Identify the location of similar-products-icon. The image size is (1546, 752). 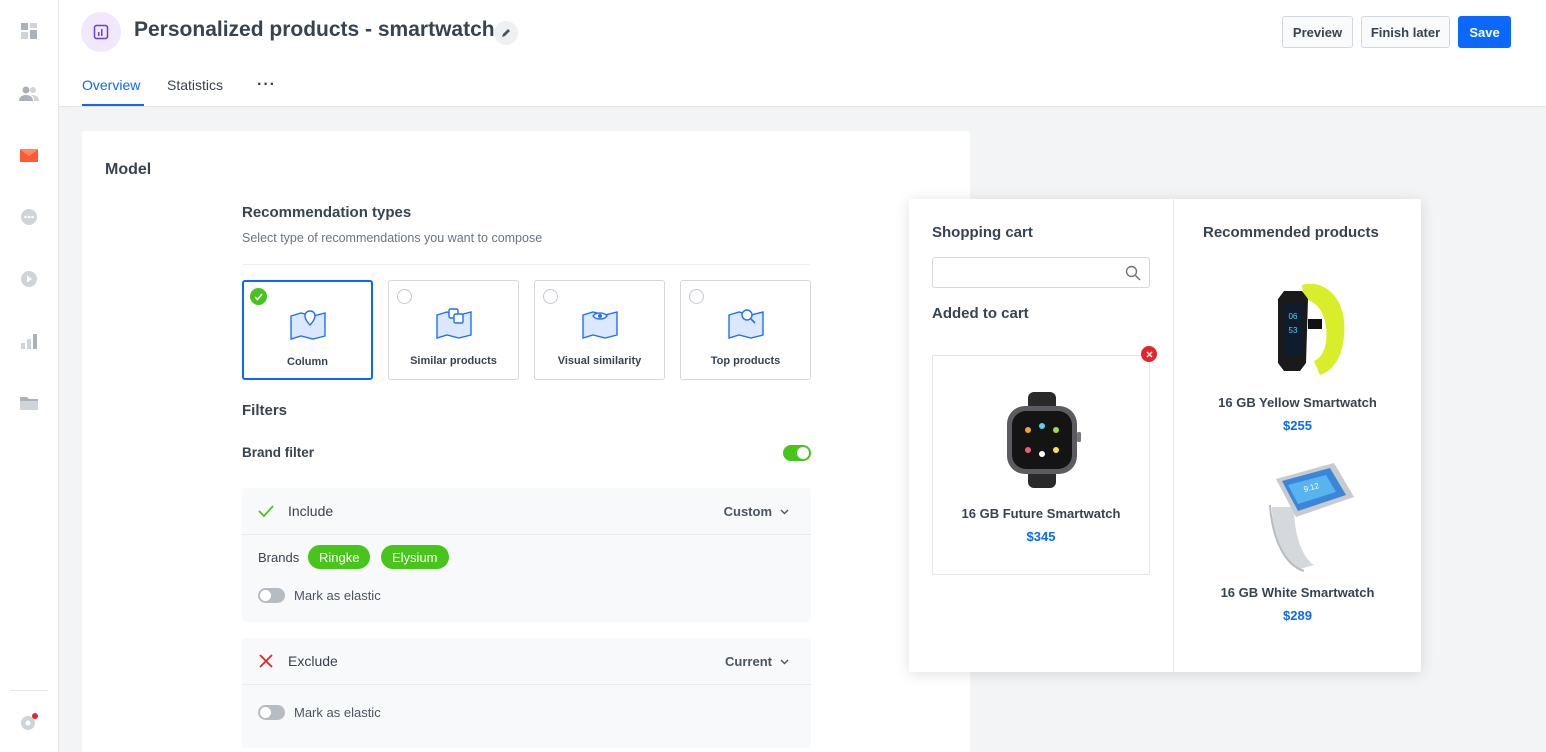
(453, 323).